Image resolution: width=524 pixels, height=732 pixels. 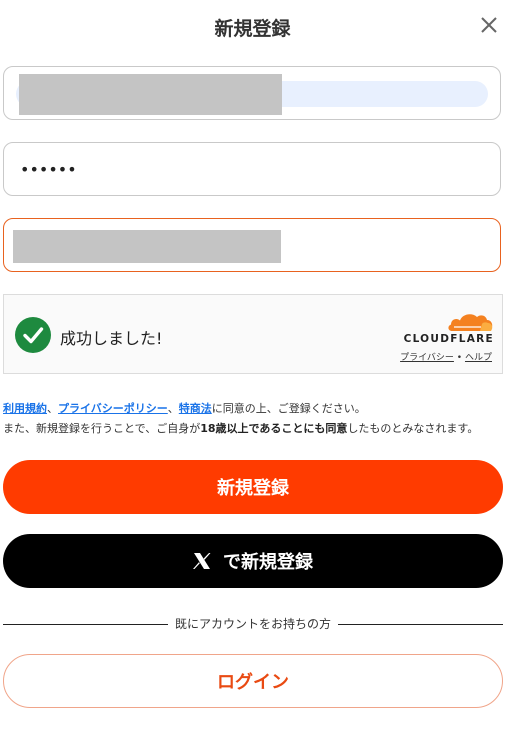 What do you see at coordinates (111, 338) in the screenshot?
I see `turnstile-status-text: 成功しました!` at bounding box center [111, 338].